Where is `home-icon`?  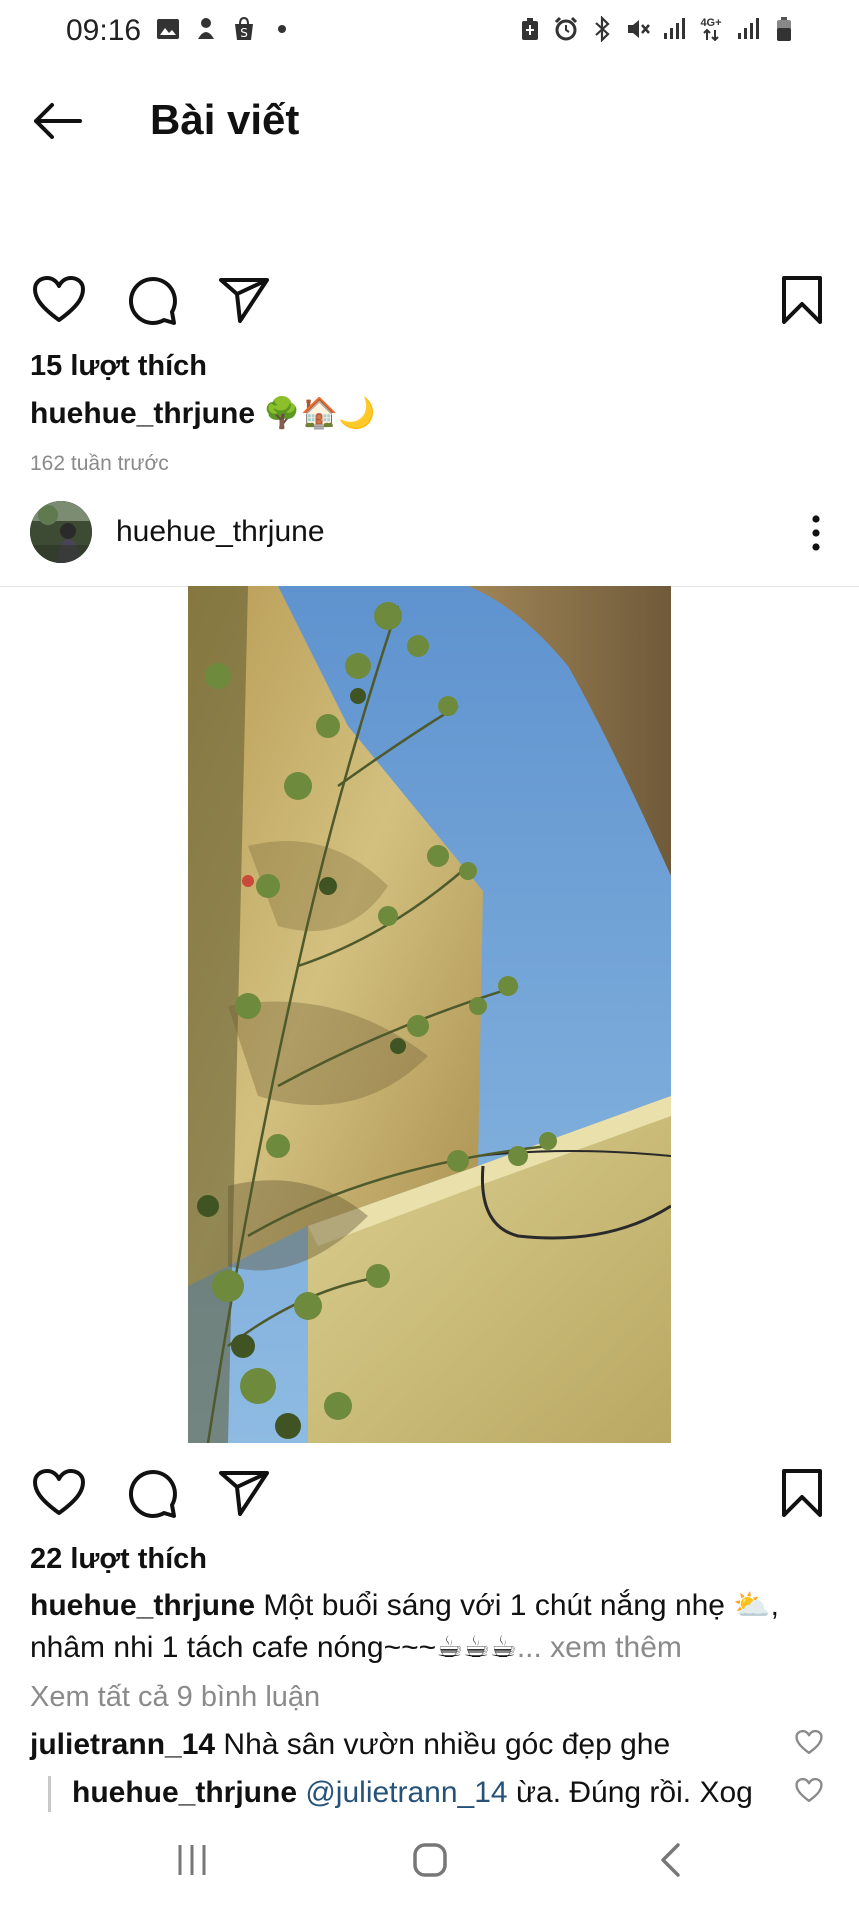 home-icon is located at coordinates (430, 1860).